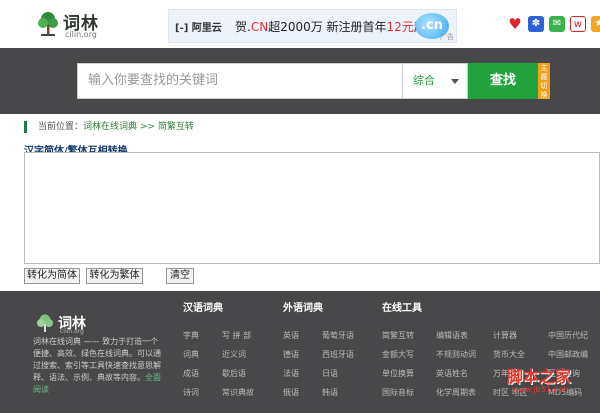 The image size is (600, 413). I want to click on paw-icon: ✽, so click(536, 24).